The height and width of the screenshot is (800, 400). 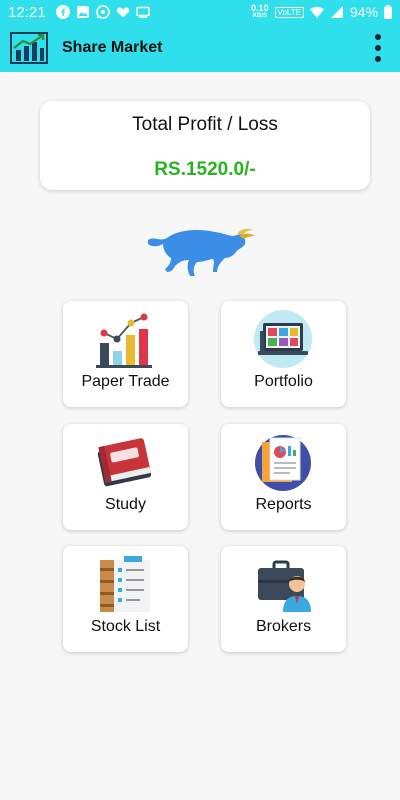 What do you see at coordinates (122, 12) in the screenshot?
I see `heart-icon` at bounding box center [122, 12].